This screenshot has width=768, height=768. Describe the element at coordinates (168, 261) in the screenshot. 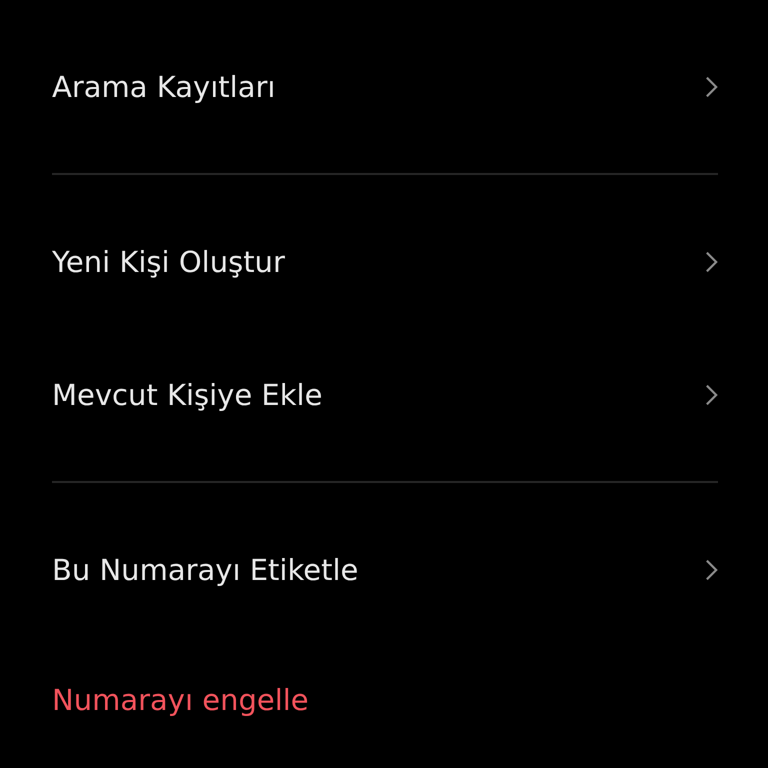

I see `menu-item: Yeni Kişi Oluştur` at that location.